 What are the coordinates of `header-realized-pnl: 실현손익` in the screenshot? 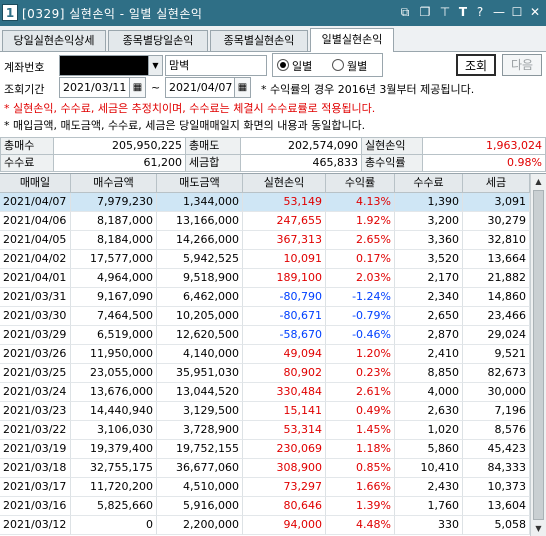 It's located at (284, 183).